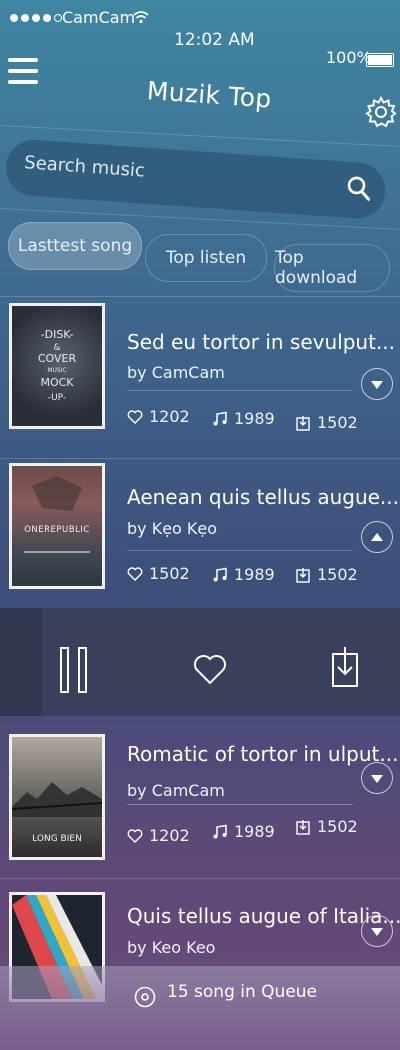 The width and height of the screenshot is (400, 1050). I want to click on queue-bar: 15 song in Queue, so click(200, 1008).